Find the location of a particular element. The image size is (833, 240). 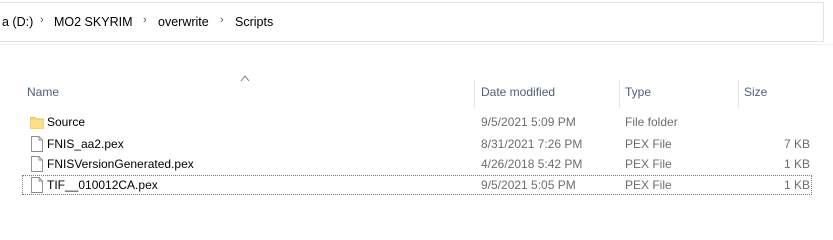

column-headers: Name Date modified Type Size is located at coordinates (427, 94).